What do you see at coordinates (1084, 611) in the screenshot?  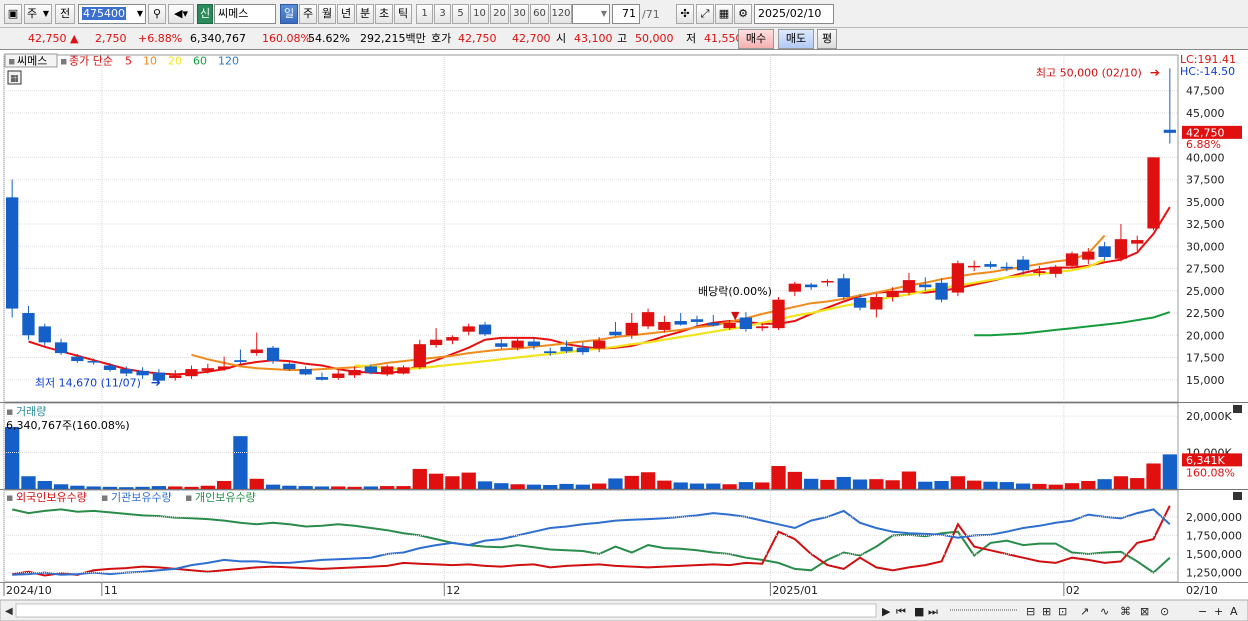 I see `trend-icon: ↗` at bounding box center [1084, 611].